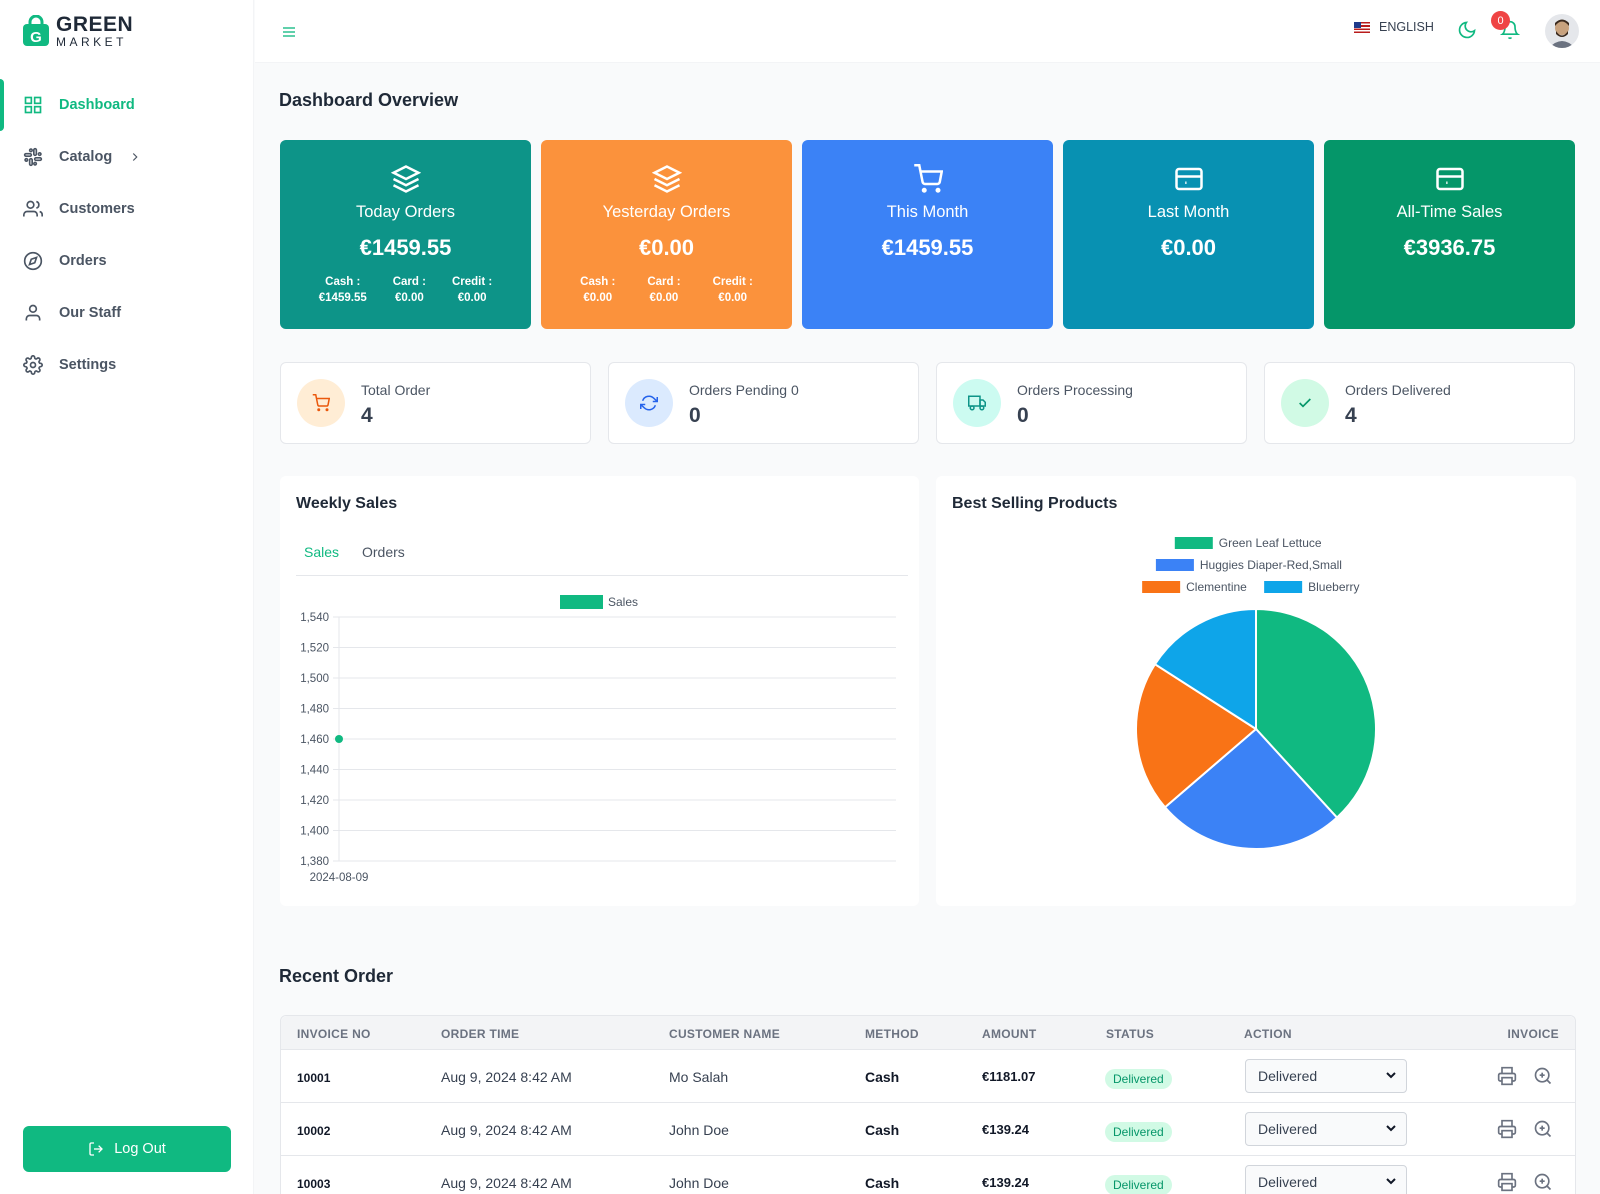  Describe the element at coordinates (36, 37) in the screenshot. I see `svg-text: G` at that location.